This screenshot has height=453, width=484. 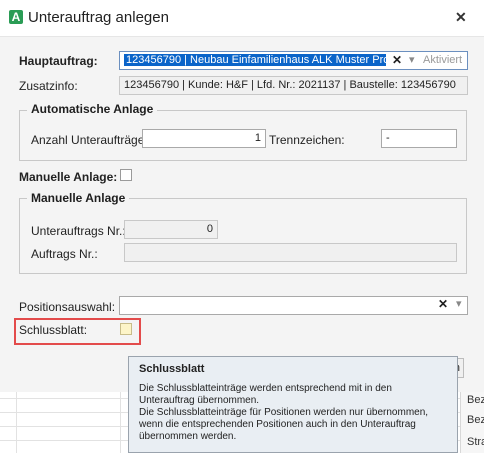 What do you see at coordinates (78, 198) in the screenshot?
I see `manuelle-anlage-title: Manuelle Anlage` at bounding box center [78, 198].